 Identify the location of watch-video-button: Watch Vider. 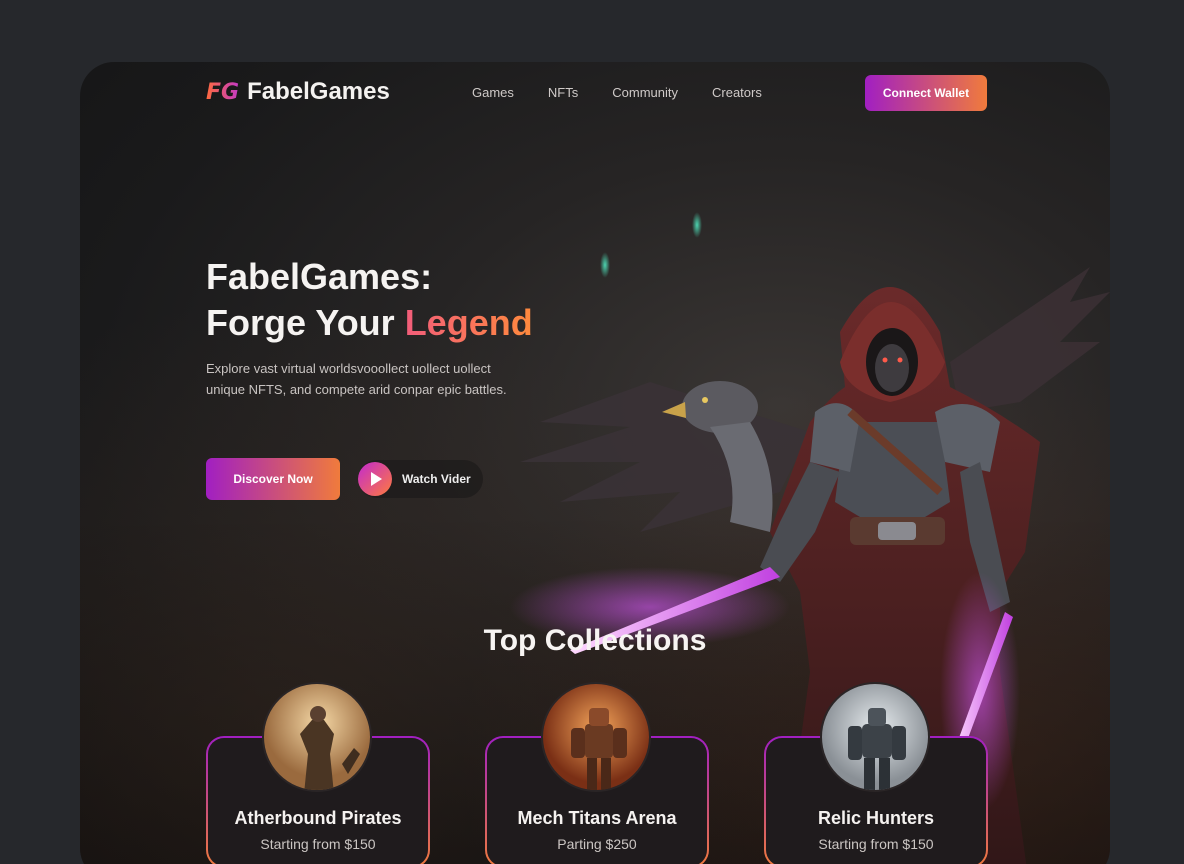
(420, 479).